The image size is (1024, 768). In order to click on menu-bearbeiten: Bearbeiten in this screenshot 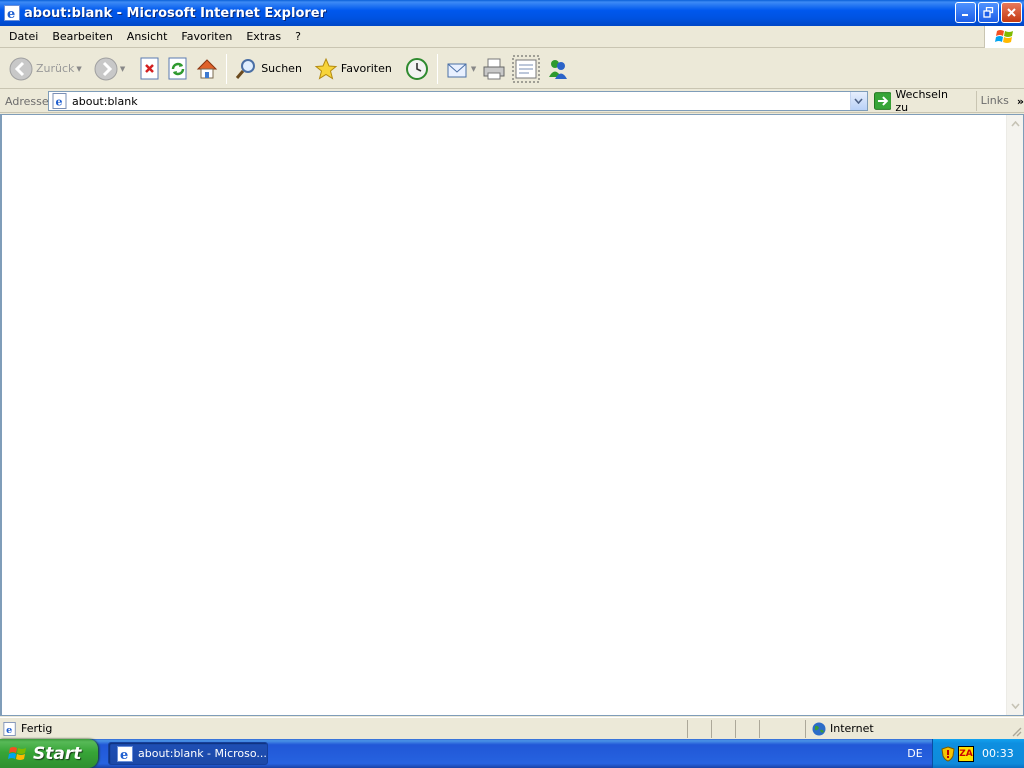, I will do `click(82, 37)`.